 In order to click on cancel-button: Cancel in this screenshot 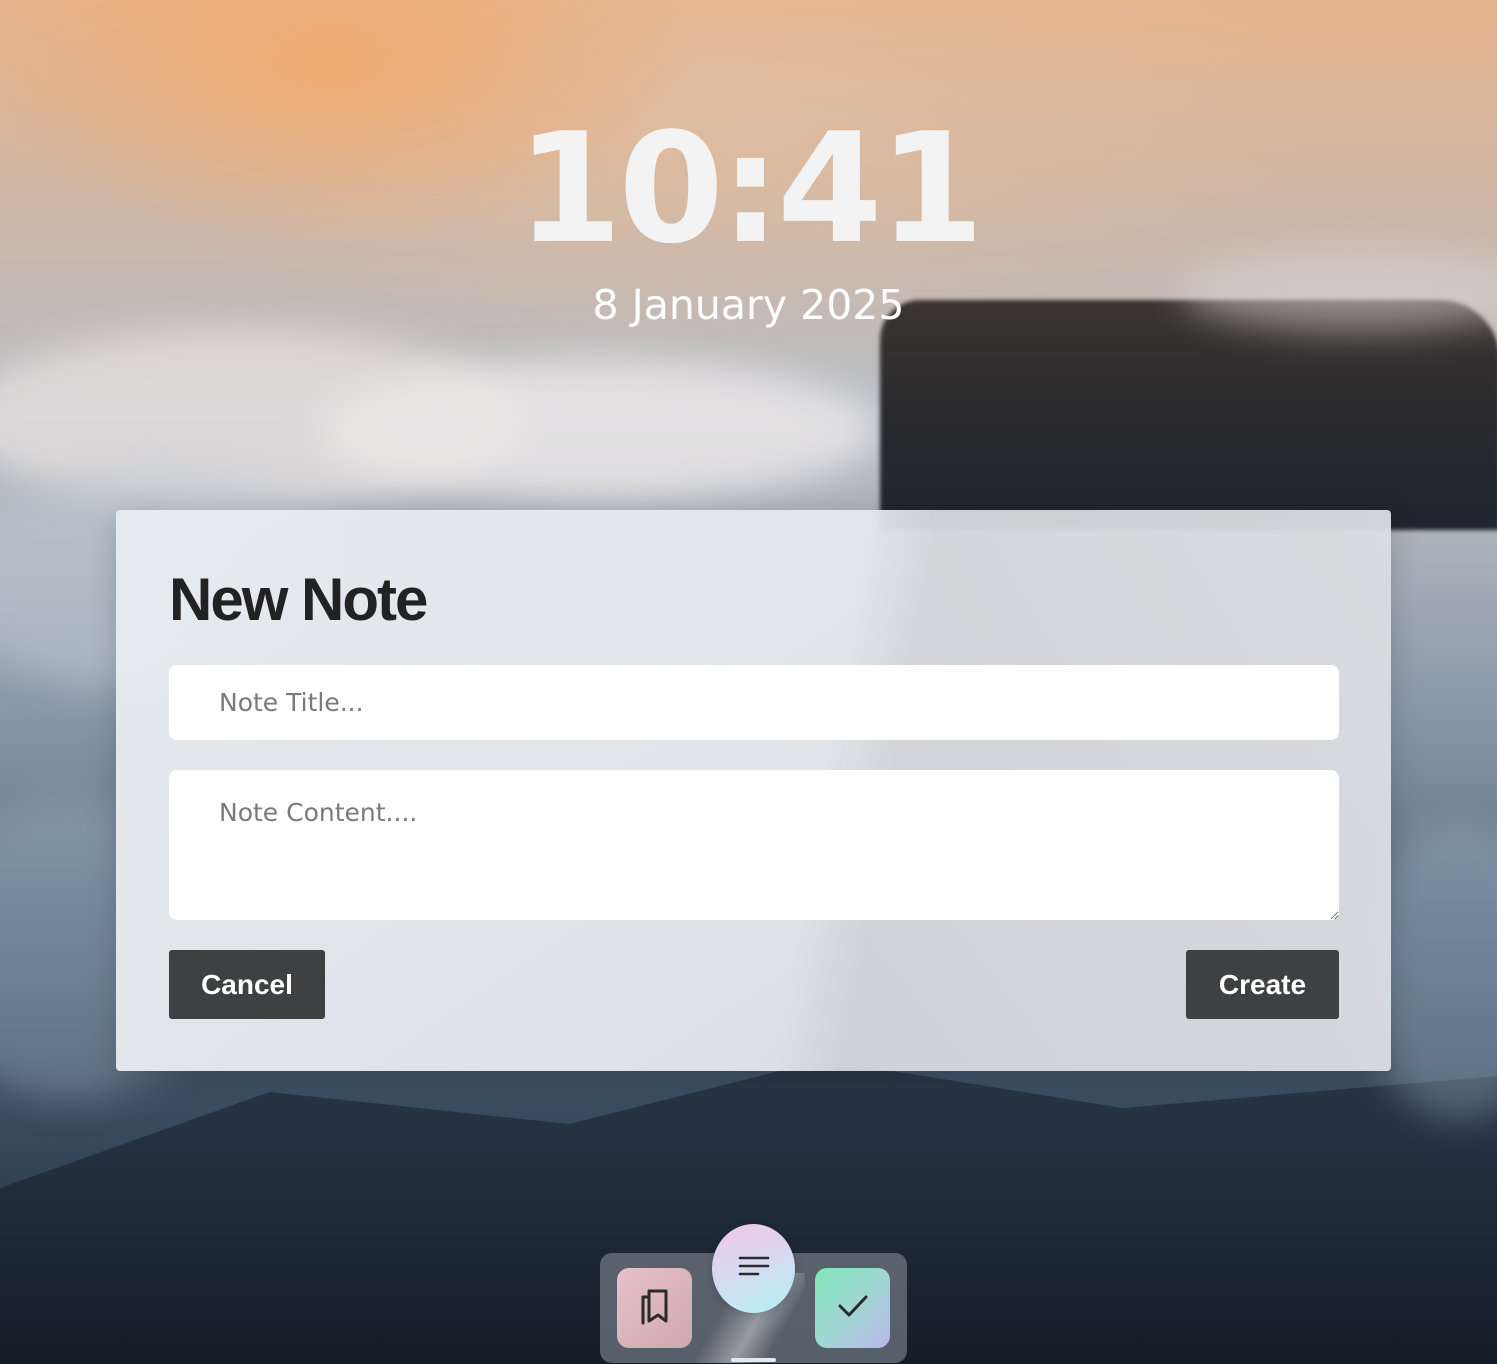, I will do `click(247, 984)`.